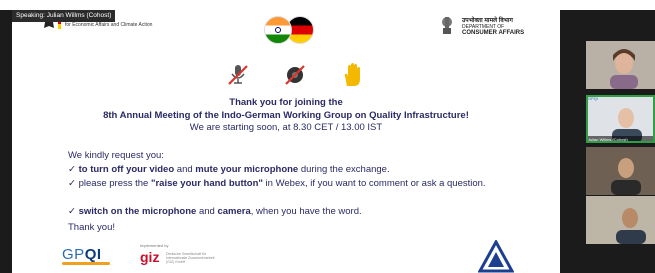  I want to click on bis-logo-icon, so click(496, 256).